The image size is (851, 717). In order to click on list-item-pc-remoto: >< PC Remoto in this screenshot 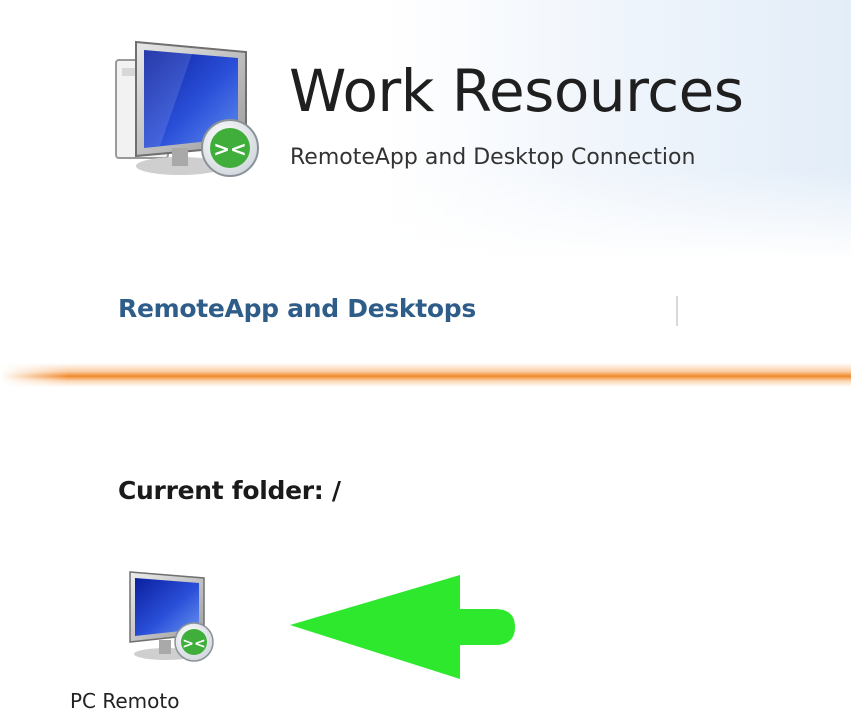, I will do `click(150, 638)`.